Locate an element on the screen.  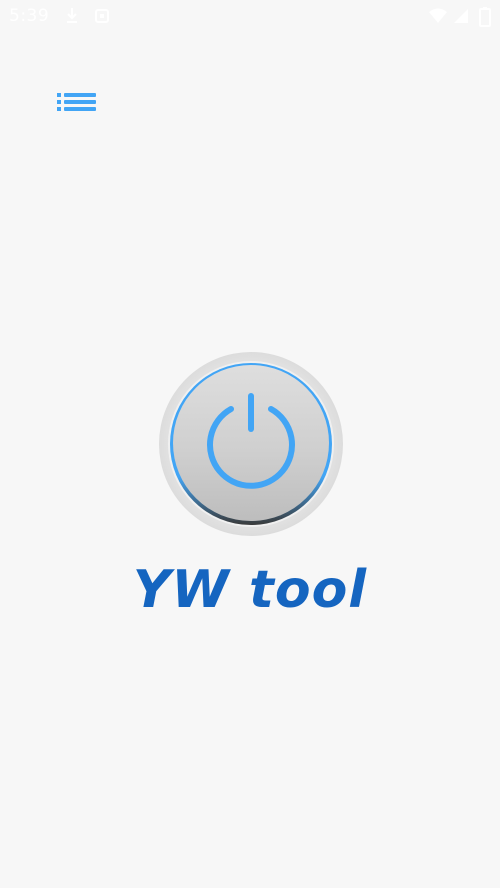
app-title: YW tool is located at coordinates (250, 590).